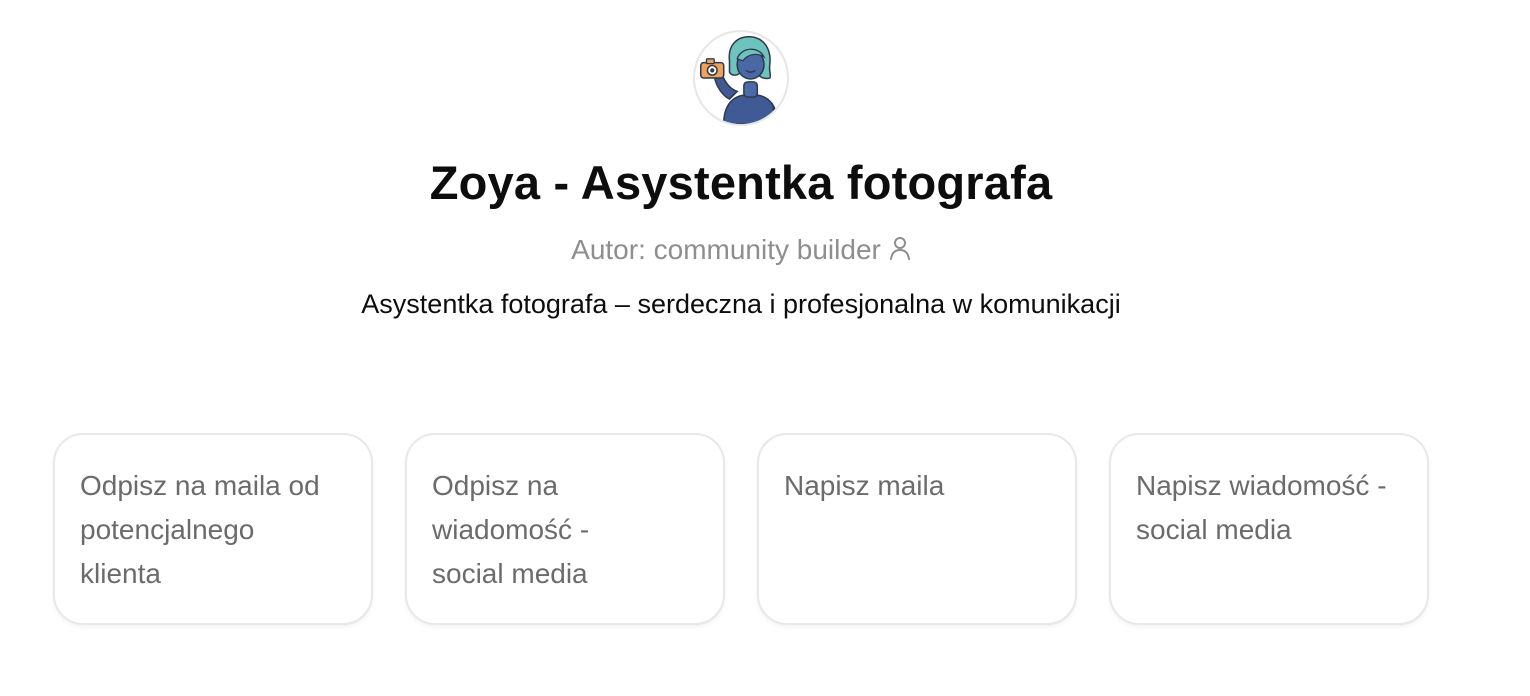  I want to click on author-row: Autor: community builder, so click(741, 250).